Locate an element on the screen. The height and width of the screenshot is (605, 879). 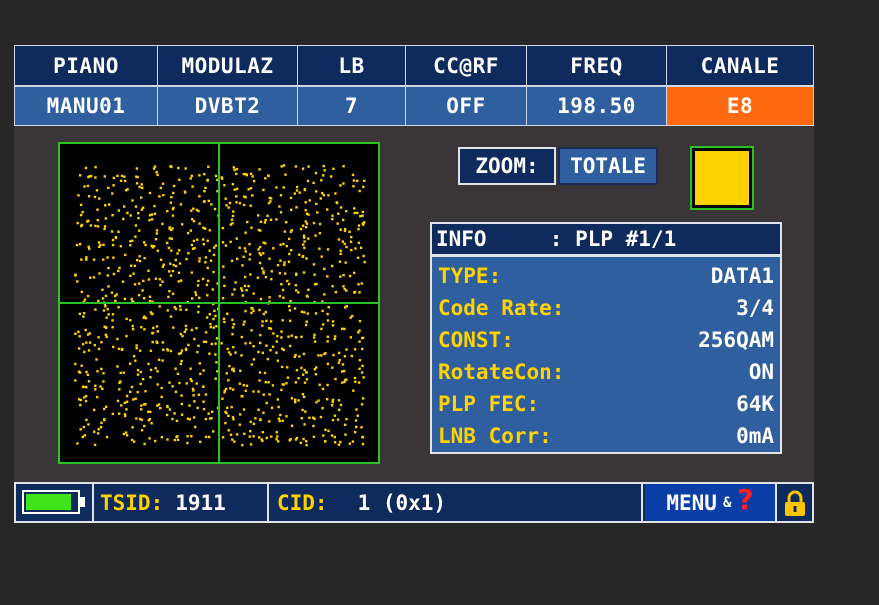
column-header-piano: PIANO is located at coordinates (86, 65).